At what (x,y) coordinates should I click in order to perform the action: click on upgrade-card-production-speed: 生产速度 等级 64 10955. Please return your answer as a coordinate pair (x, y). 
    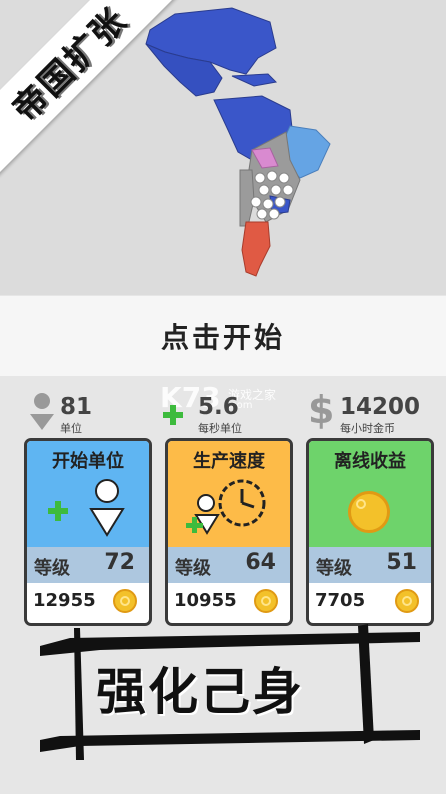
    Looking at the image, I should click on (229, 532).